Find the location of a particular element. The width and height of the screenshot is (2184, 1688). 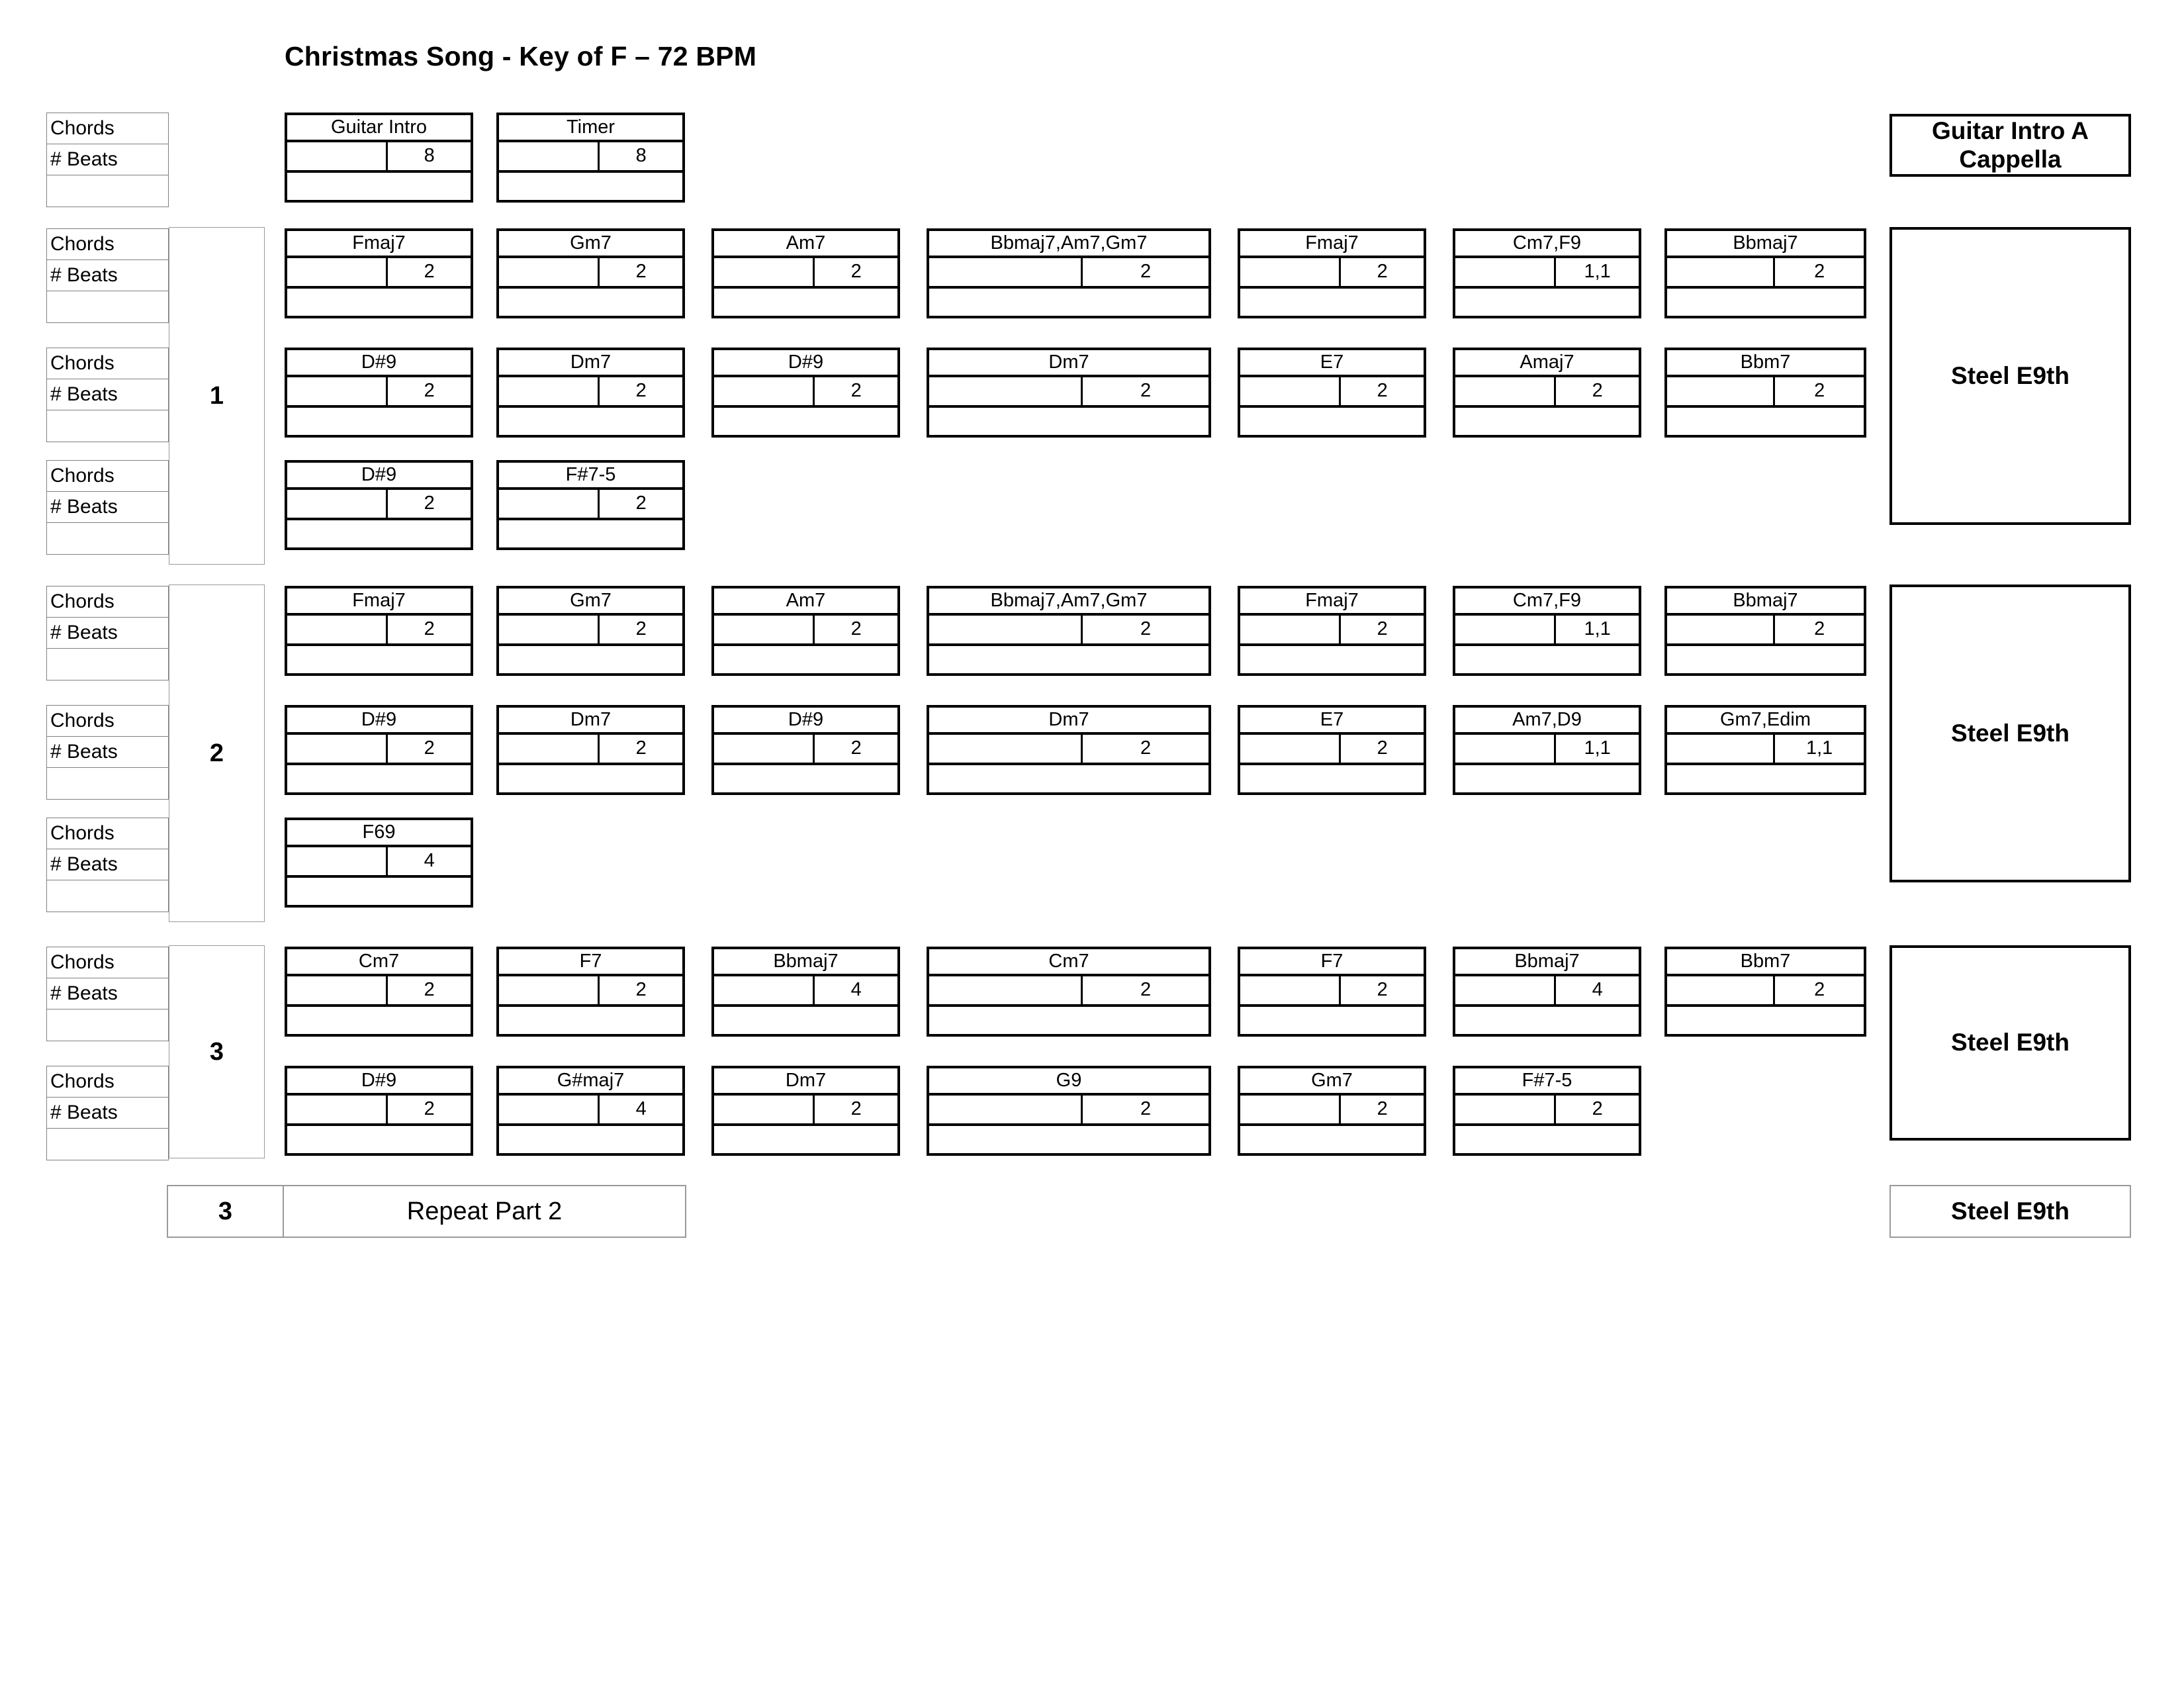

measure-box: Timer 8 is located at coordinates (590, 158).